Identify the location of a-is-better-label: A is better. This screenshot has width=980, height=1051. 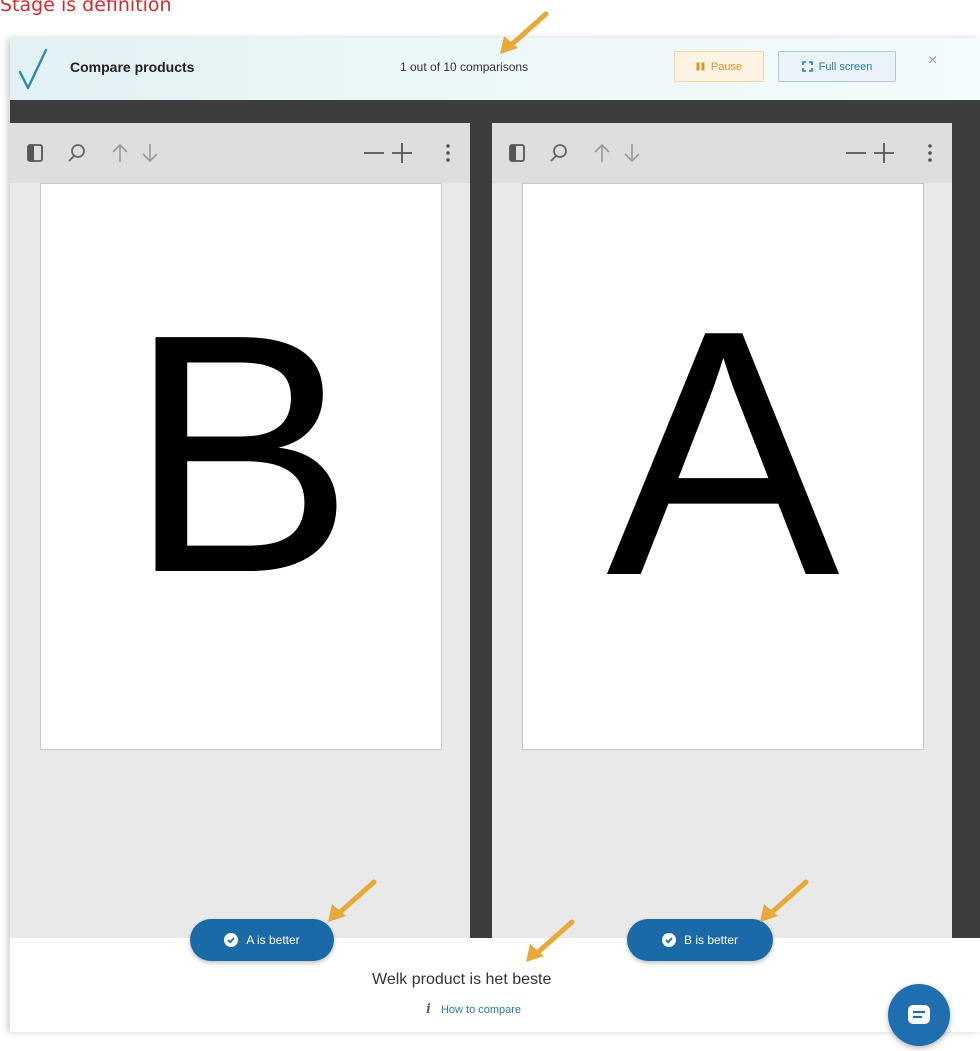
(273, 940).